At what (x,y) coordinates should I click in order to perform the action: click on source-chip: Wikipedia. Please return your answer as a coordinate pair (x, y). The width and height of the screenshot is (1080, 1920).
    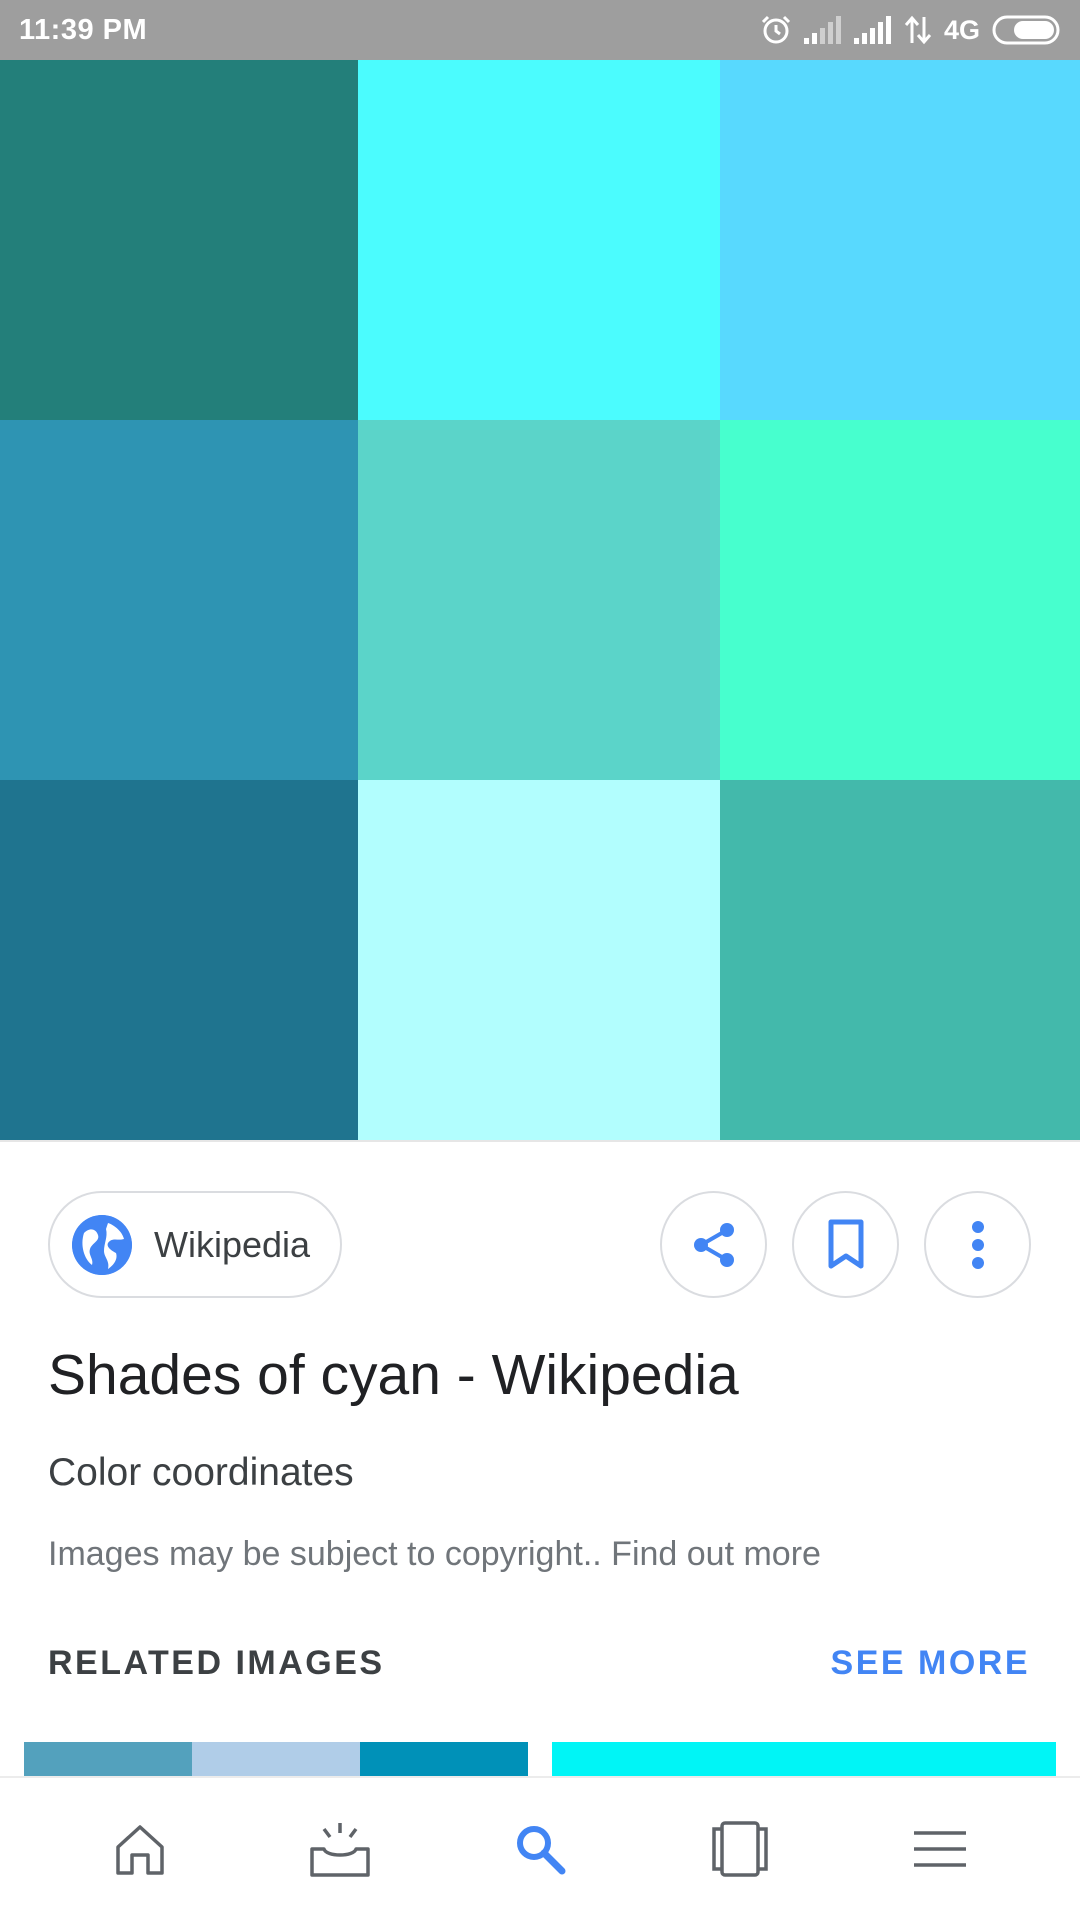
    Looking at the image, I should click on (195, 1244).